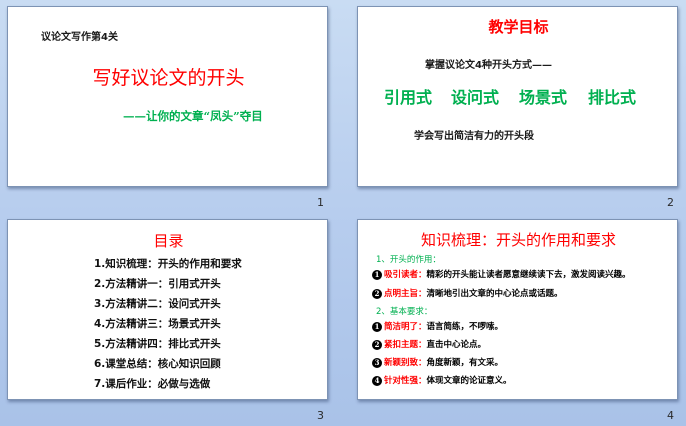 This screenshot has height=426, width=686. Describe the element at coordinates (475, 97) in the screenshot. I see `method-2: 设问式` at that location.